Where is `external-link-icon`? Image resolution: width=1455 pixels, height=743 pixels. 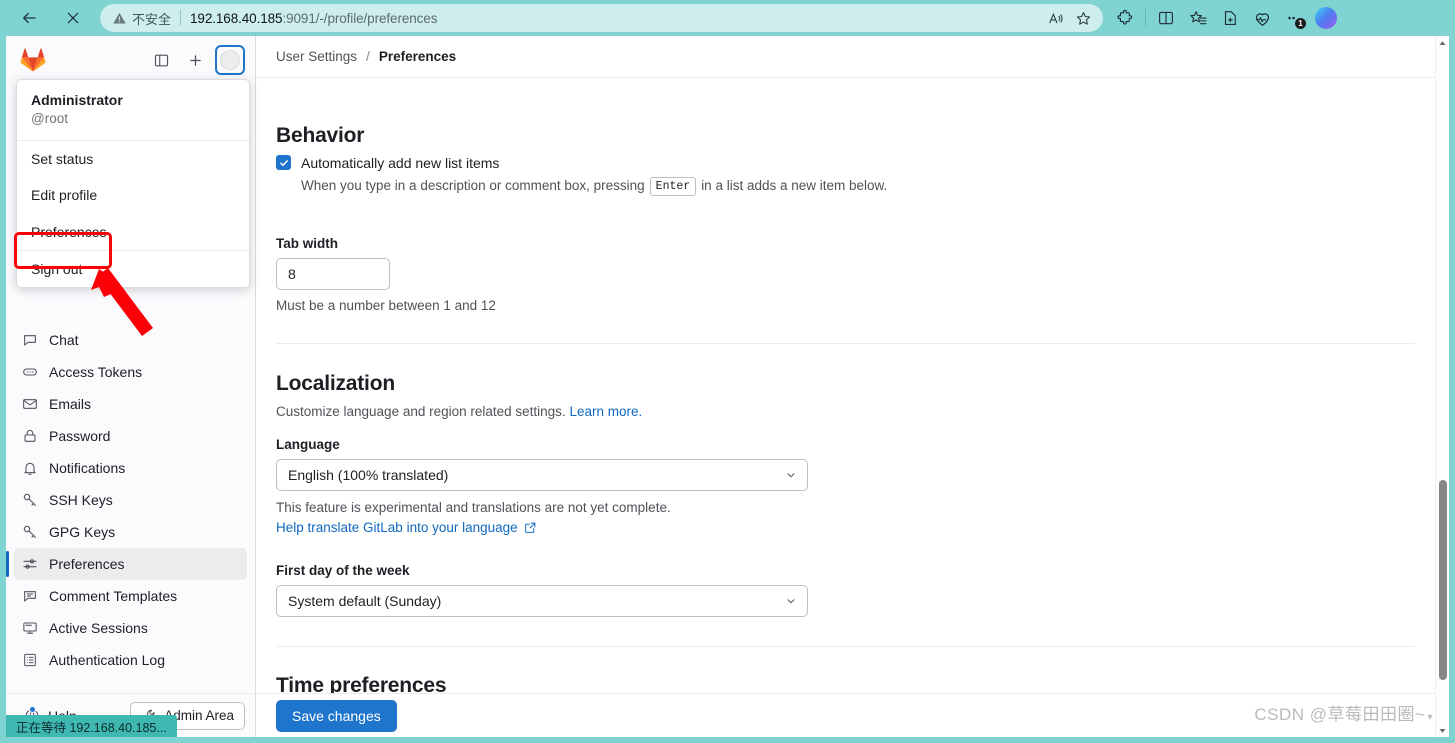
external-link-icon is located at coordinates (530, 528).